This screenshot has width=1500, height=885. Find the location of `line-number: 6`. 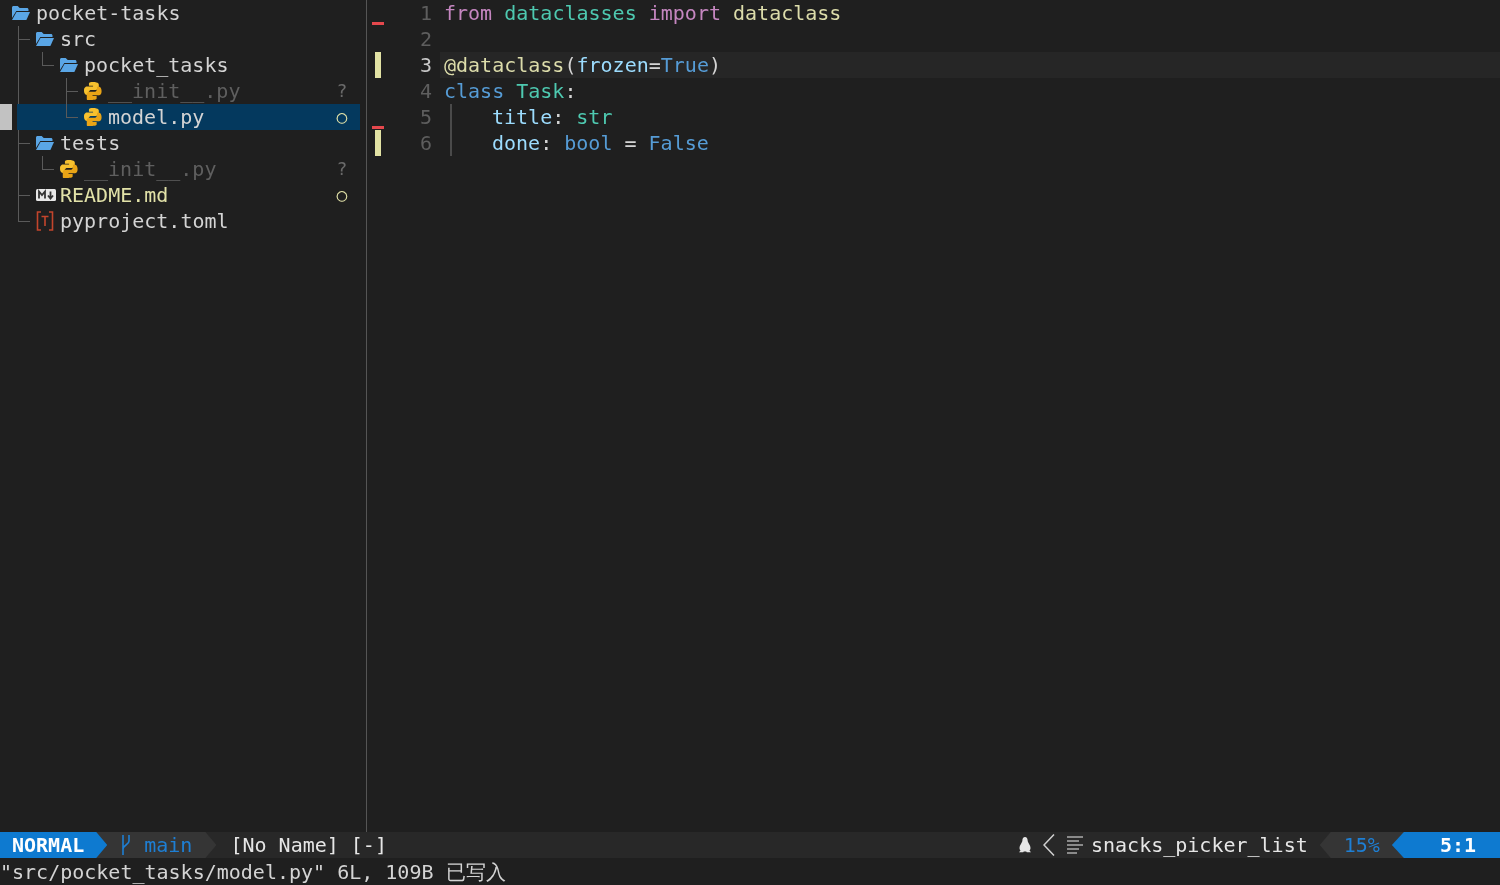

line-number: 6 is located at coordinates (425, 143).